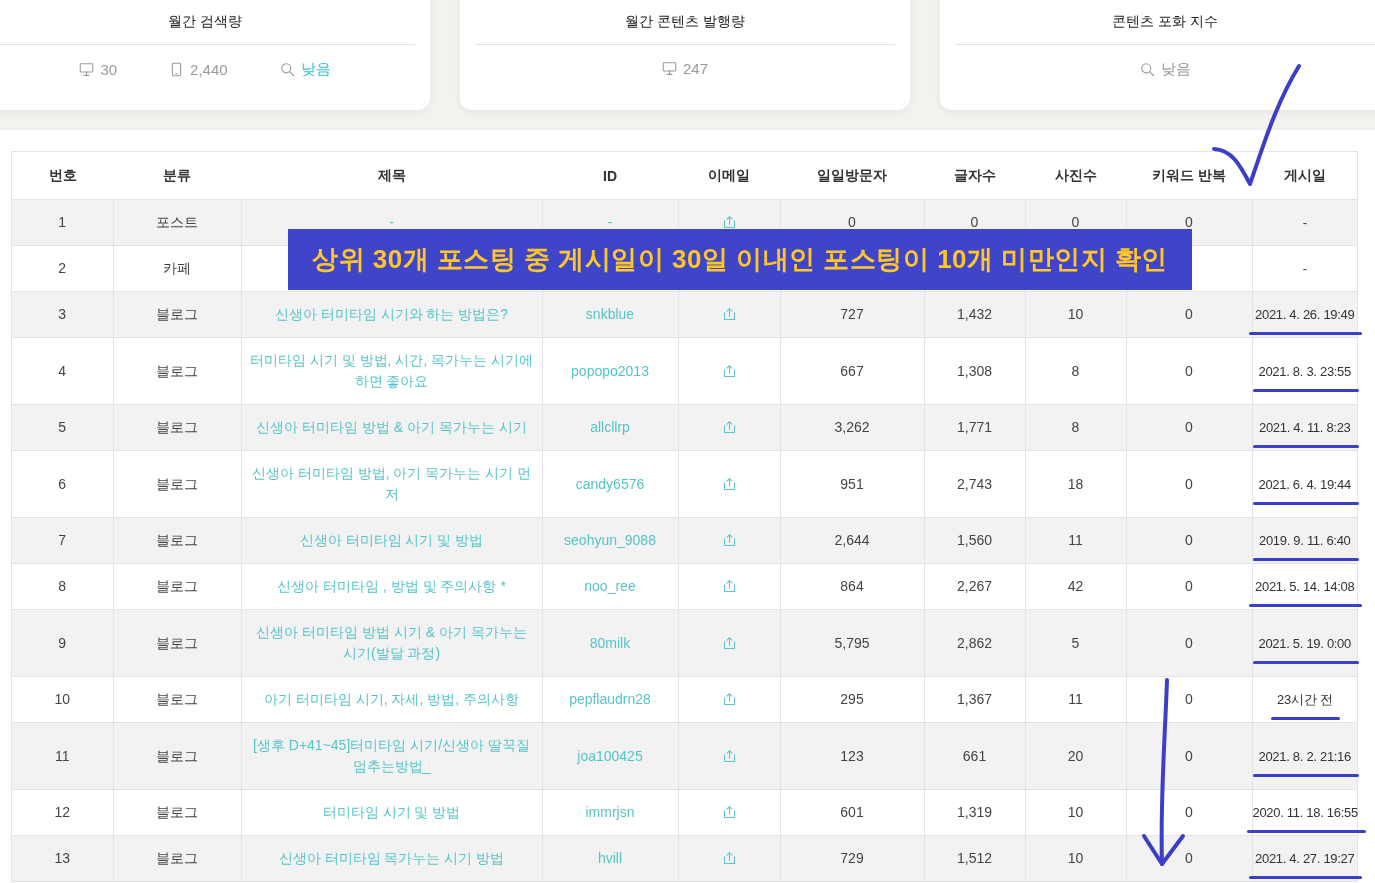 The image size is (1375, 883). What do you see at coordinates (610, 858) in the screenshot?
I see `author-id-link: hvill` at bounding box center [610, 858].